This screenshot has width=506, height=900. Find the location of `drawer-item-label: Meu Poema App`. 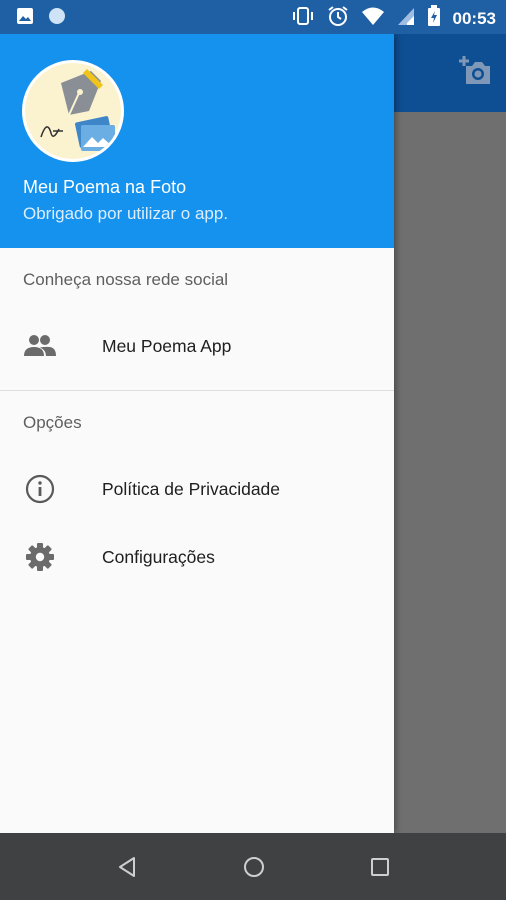

drawer-item-label: Meu Poema App is located at coordinates (167, 345).